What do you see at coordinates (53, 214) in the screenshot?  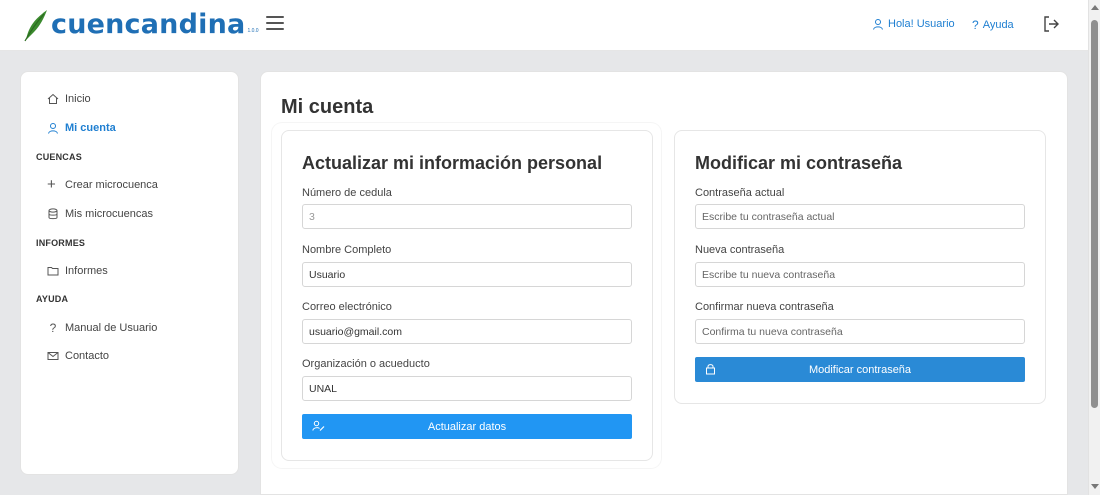 I see `database-icon` at bounding box center [53, 214].